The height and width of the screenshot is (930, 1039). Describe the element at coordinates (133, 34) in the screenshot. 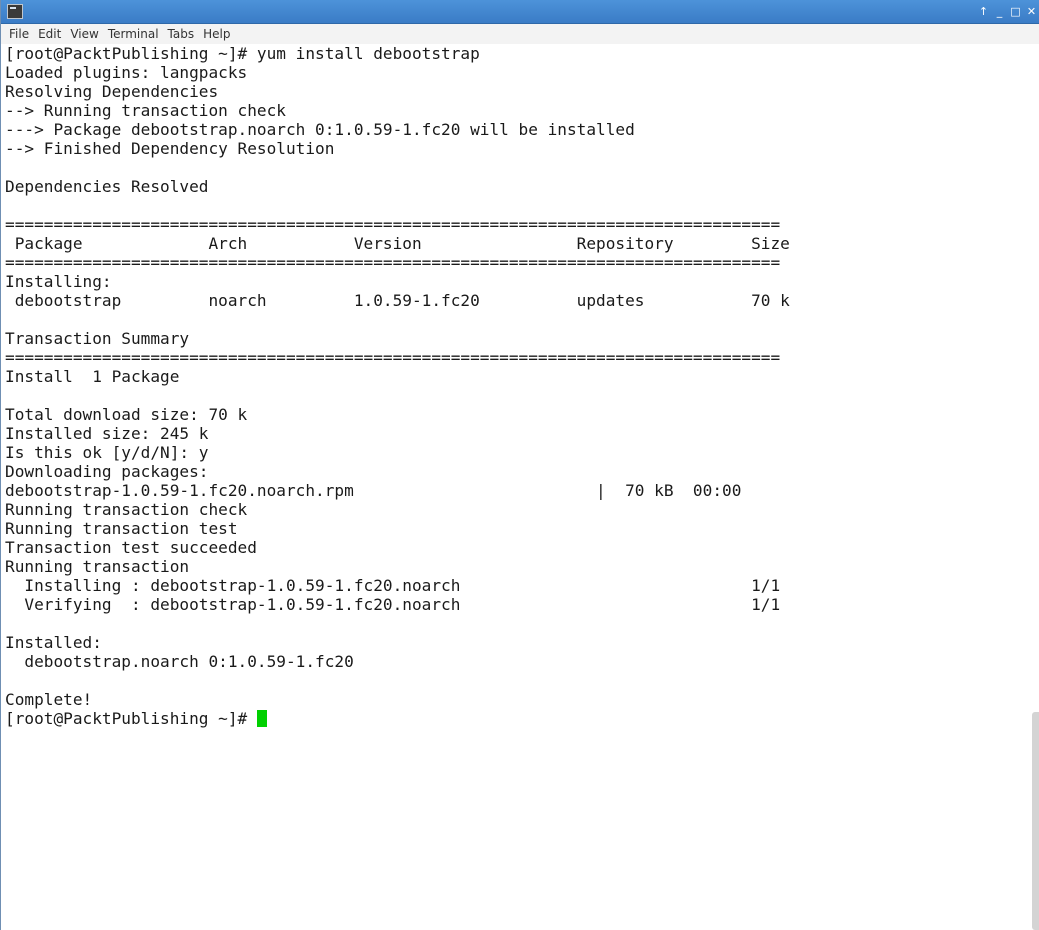

I see `menu-terminal: Terminal` at that location.